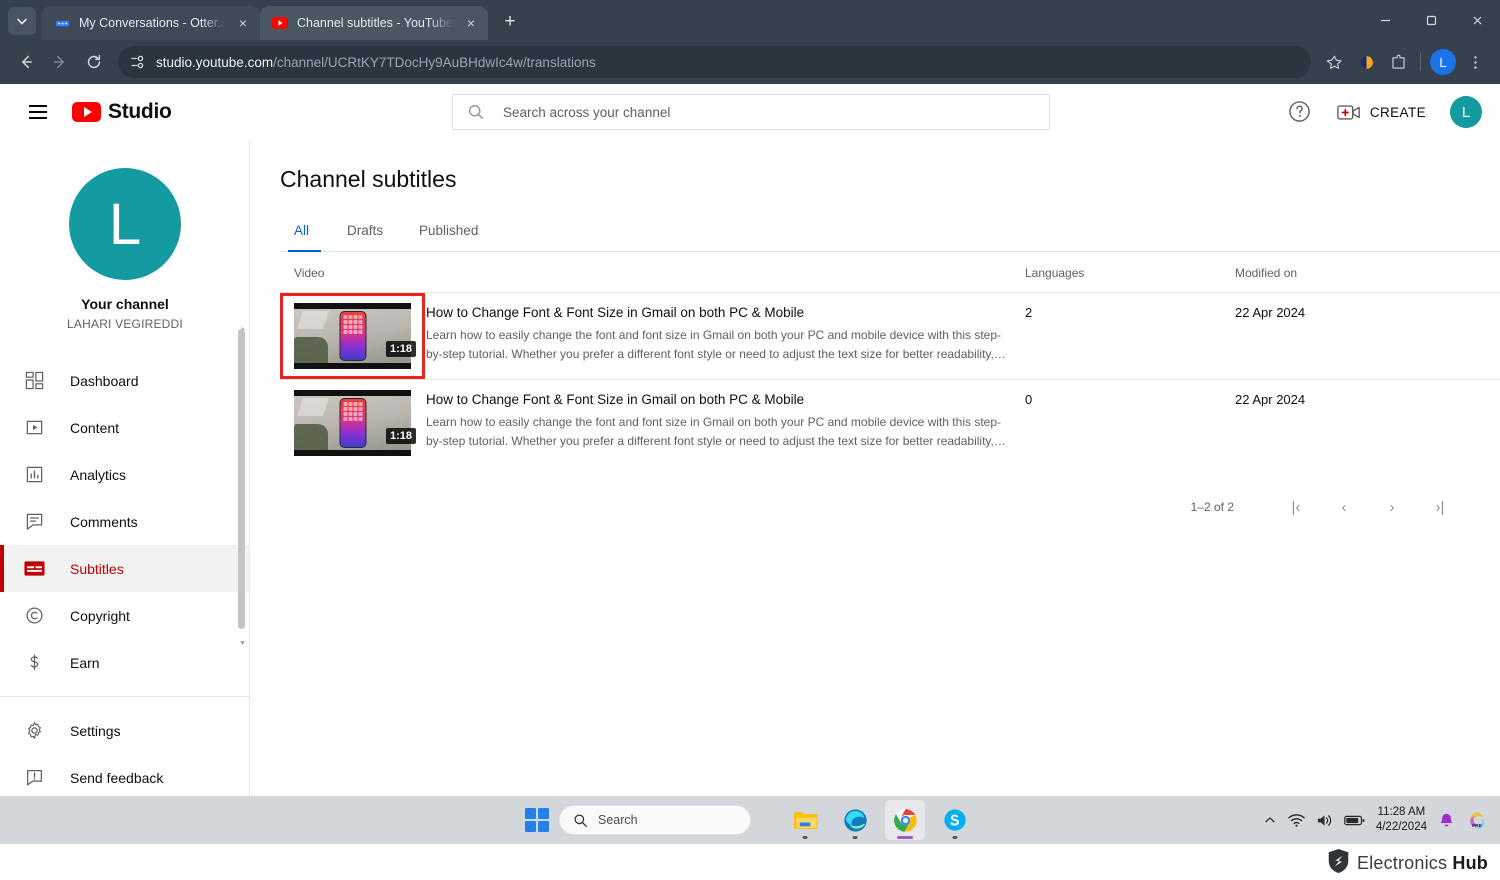  What do you see at coordinates (125, 224) in the screenshot?
I see `avatar: L` at bounding box center [125, 224].